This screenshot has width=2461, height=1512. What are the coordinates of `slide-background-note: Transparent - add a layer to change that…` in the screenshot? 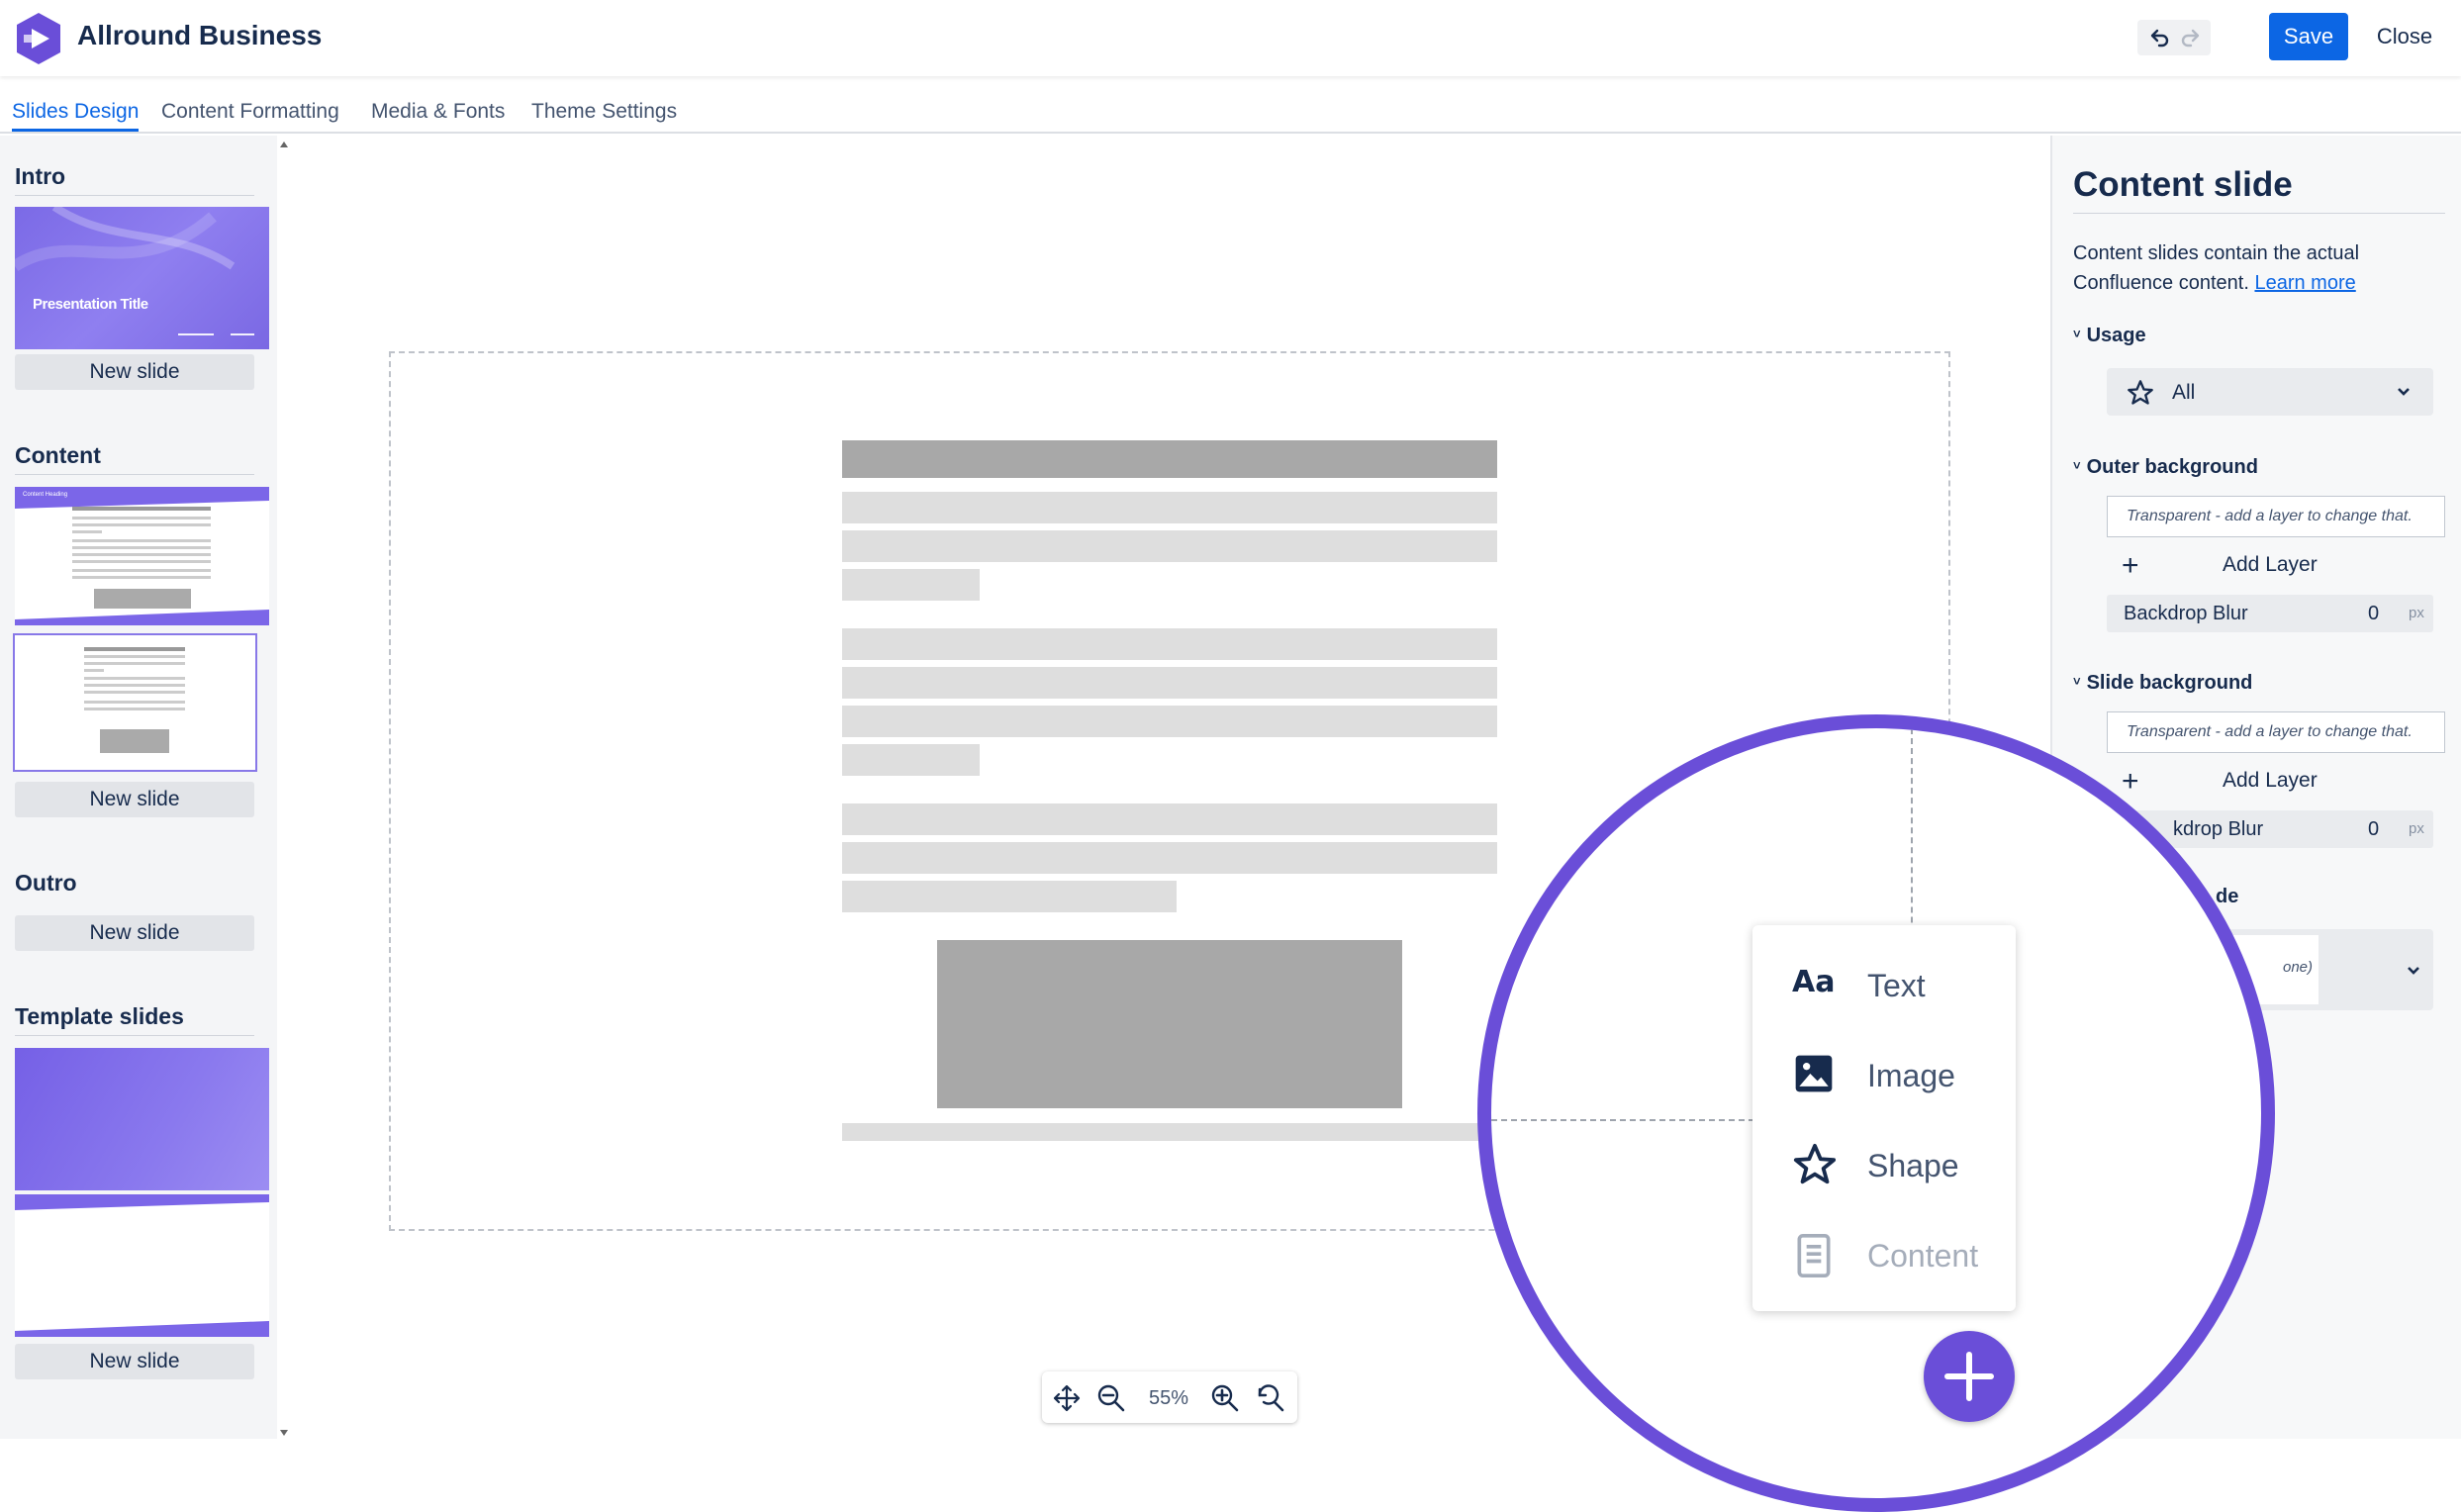 It's located at (2276, 732).